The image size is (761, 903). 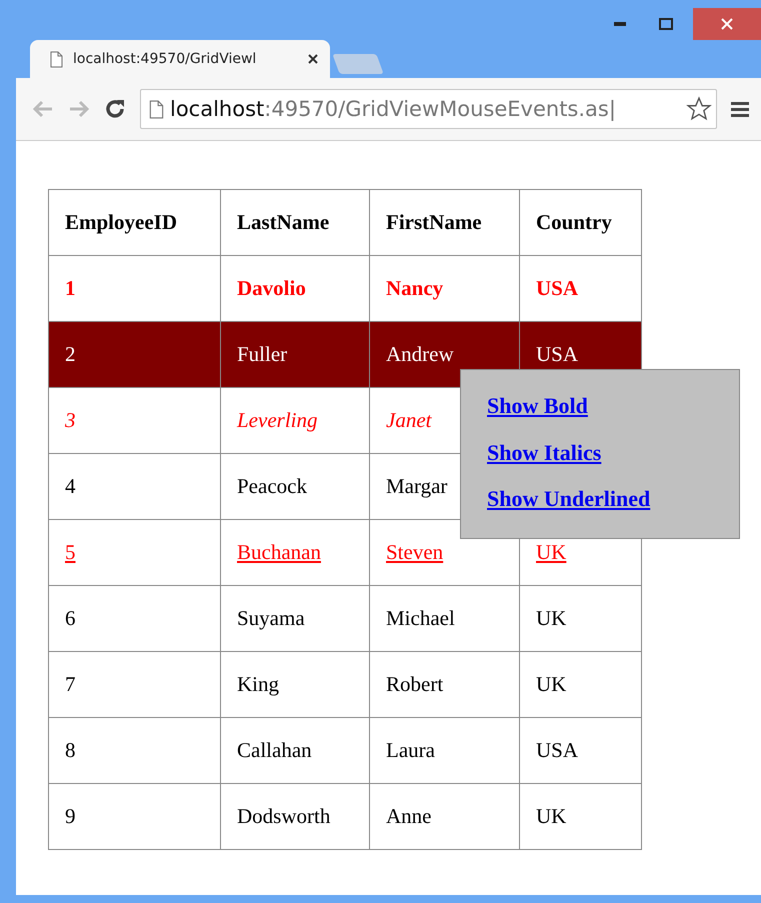 What do you see at coordinates (271, 618) in the screenshot?
I see `table-cell: Suyama` at bounding box center [271, 618].